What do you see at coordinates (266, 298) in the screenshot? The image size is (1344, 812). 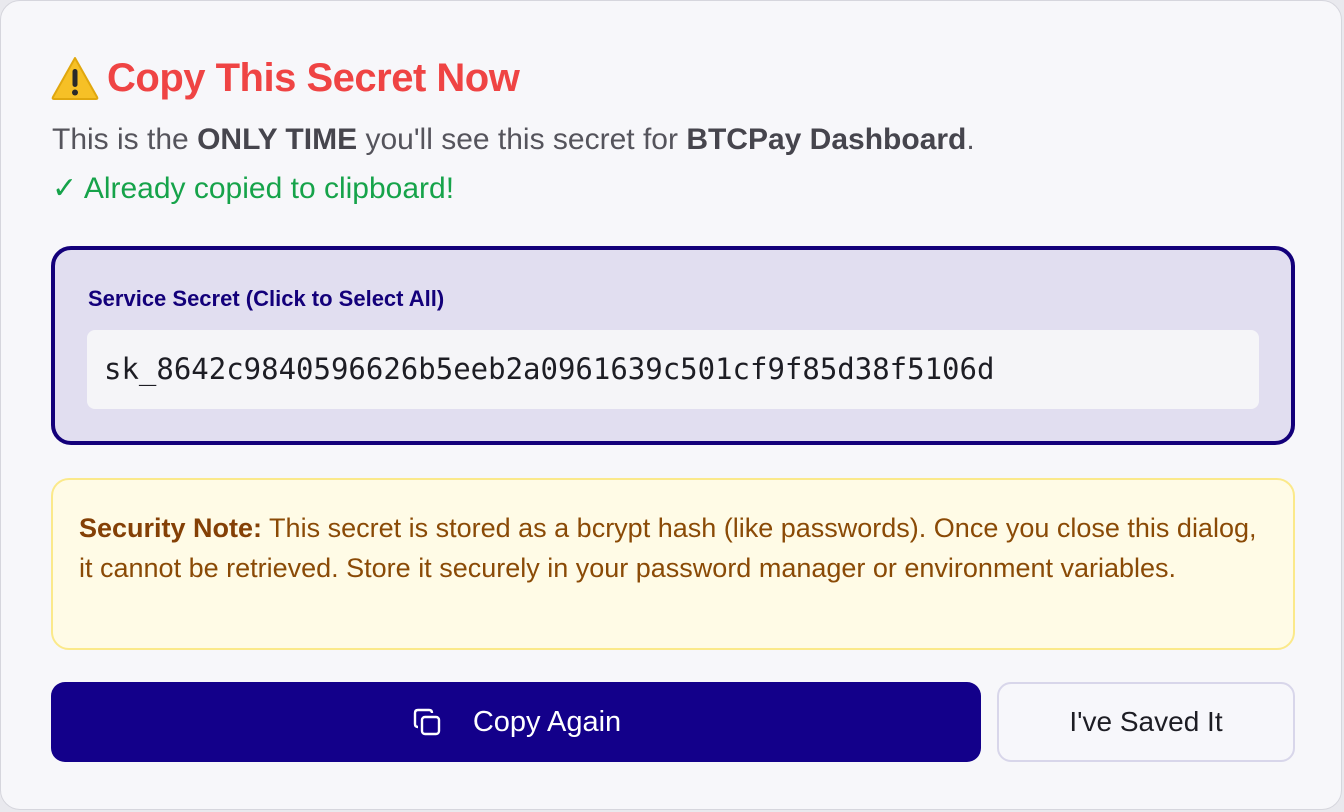 I see `secret-label: Service Secret (Click to Select All)` at bounding box center [266, 298].